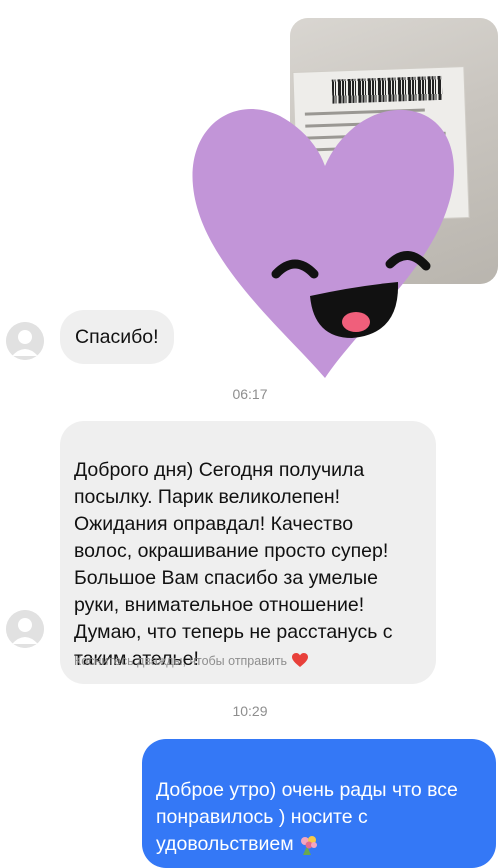 The height and width of the screenshot is (868, 500). I want to click on message-text: Спасибо!, so click(117, 337).